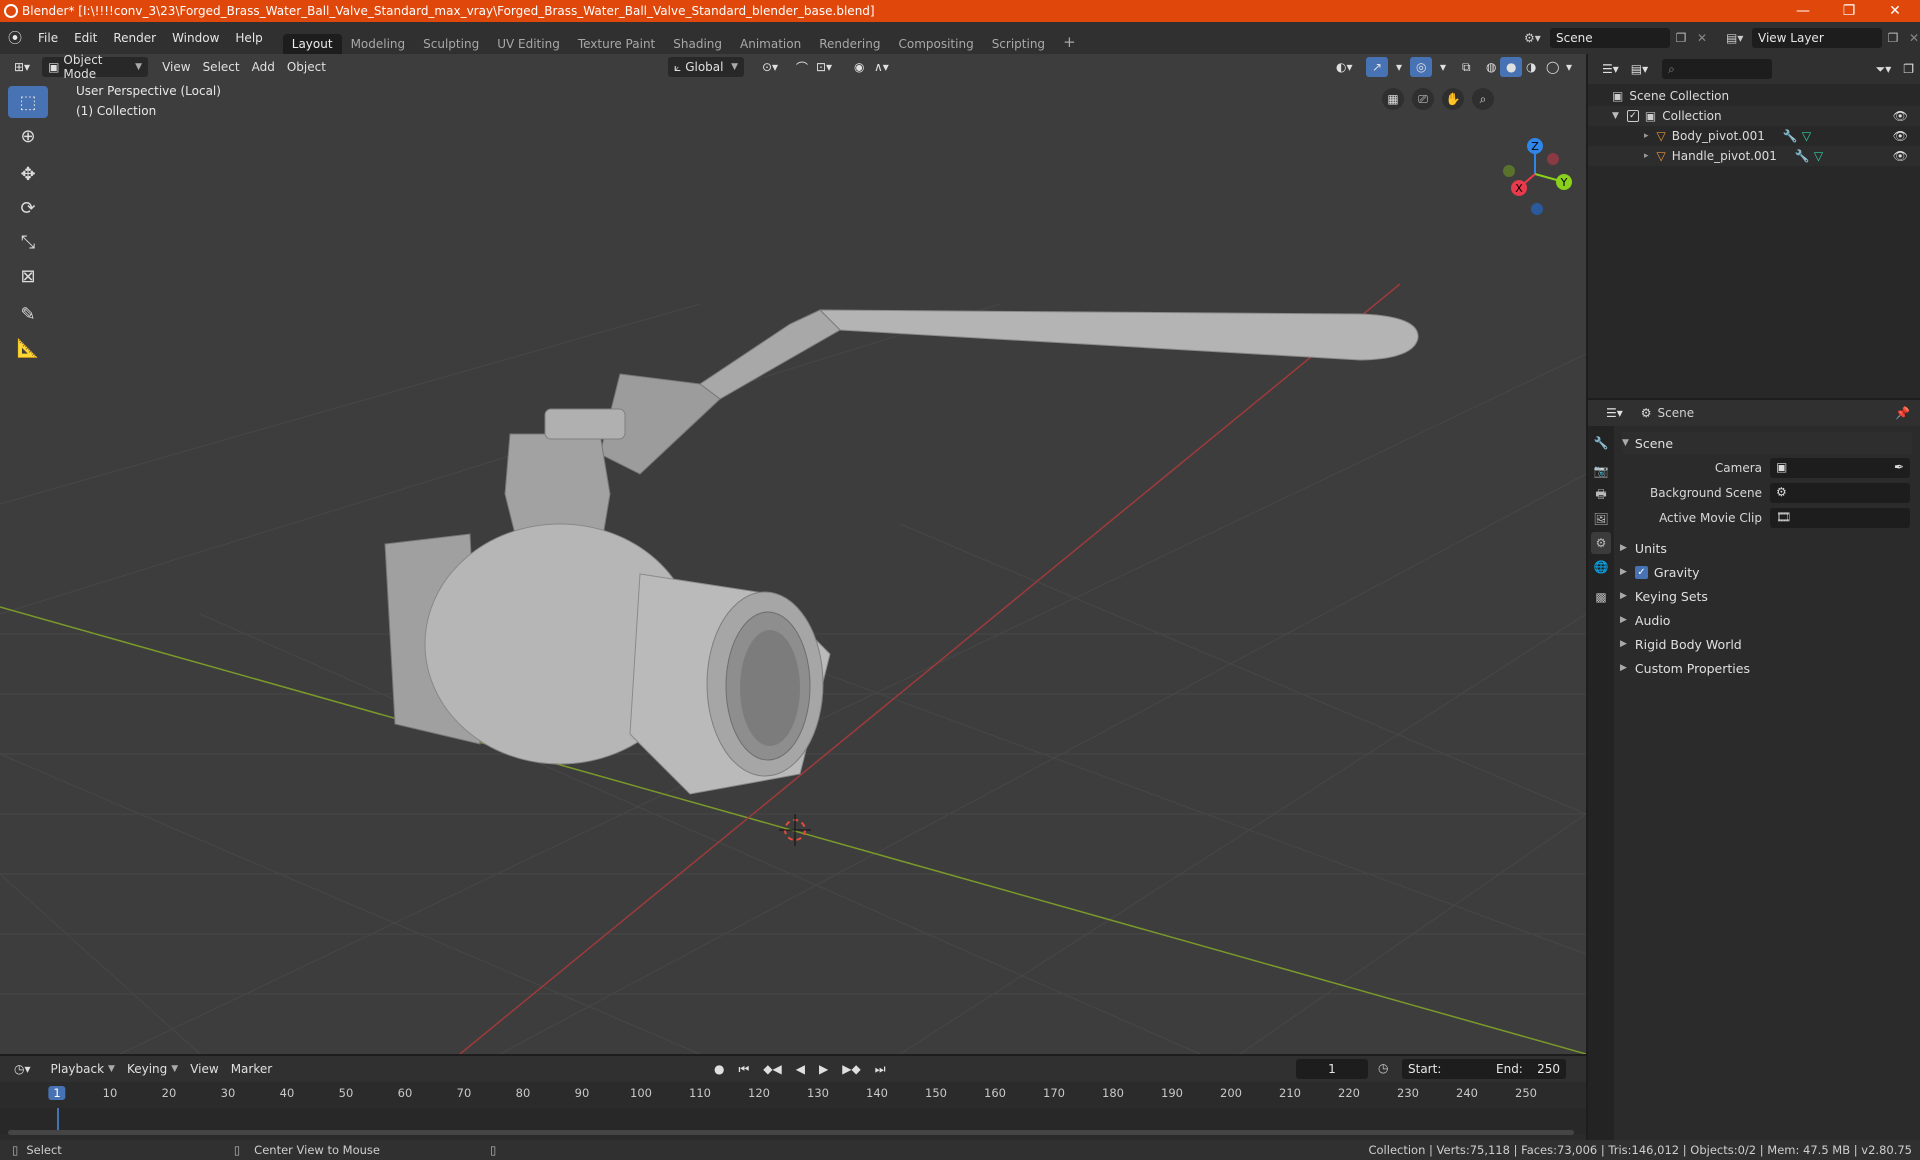  What do you see at coordinates (451, 44) in the screenshot?
I see `tab-sculpting: Sculpting` at bounding box center [451, 44].